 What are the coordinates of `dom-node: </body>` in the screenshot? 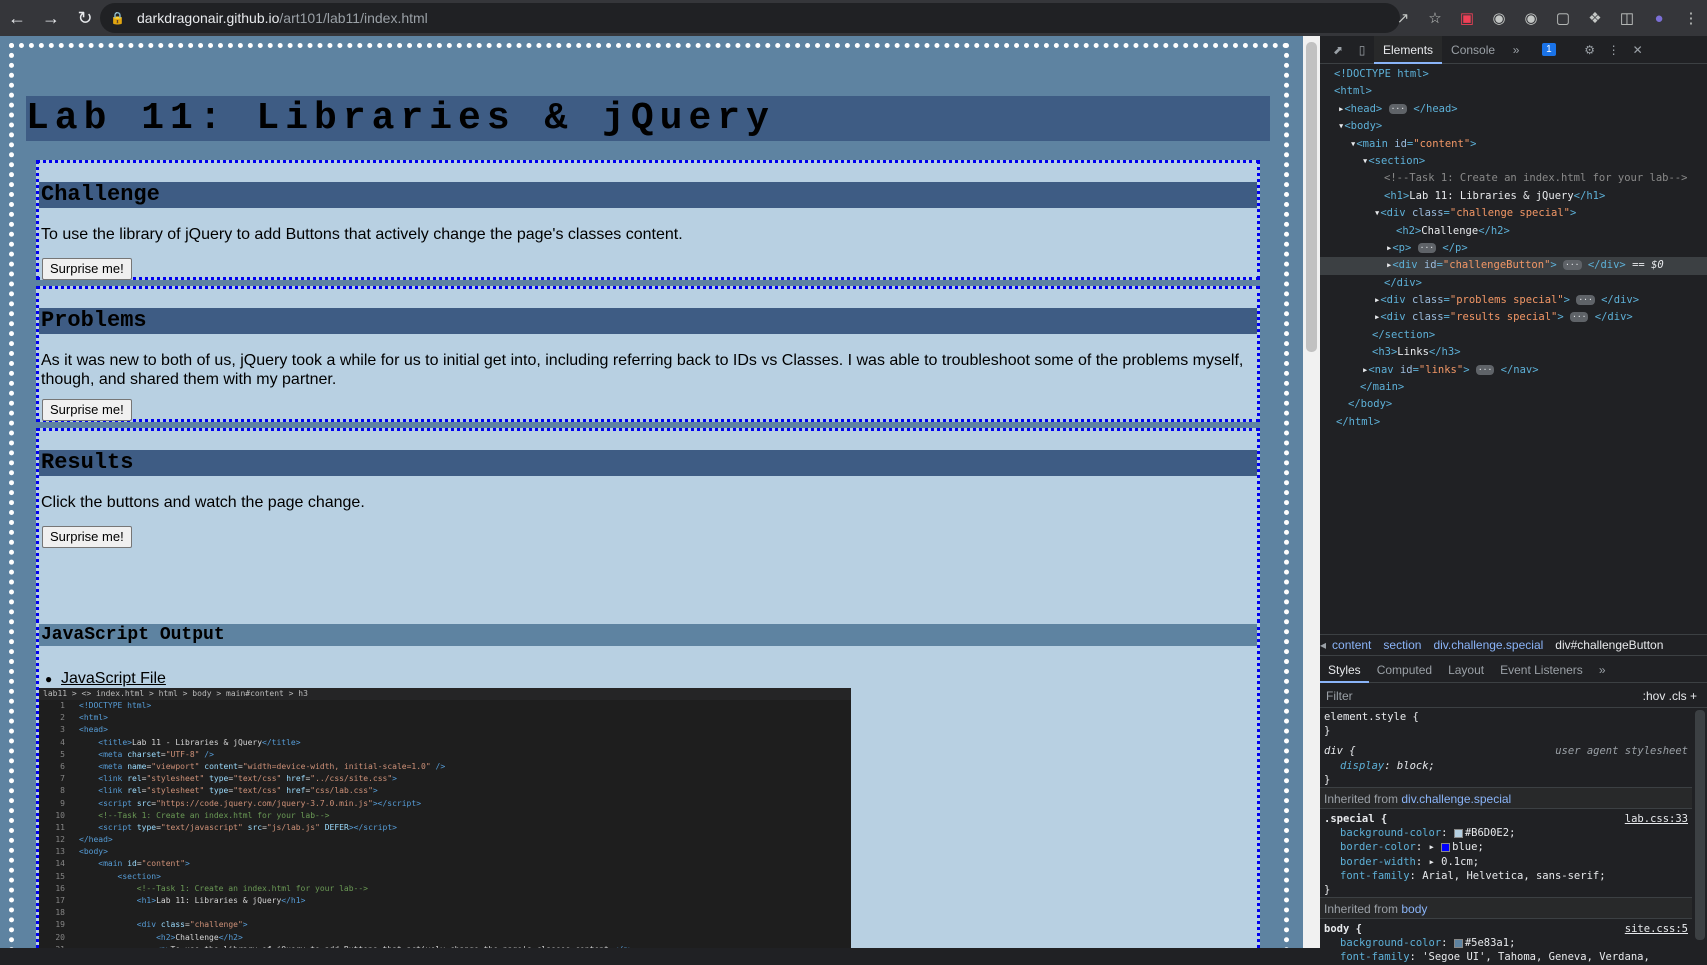 It's located at (1513, 404).